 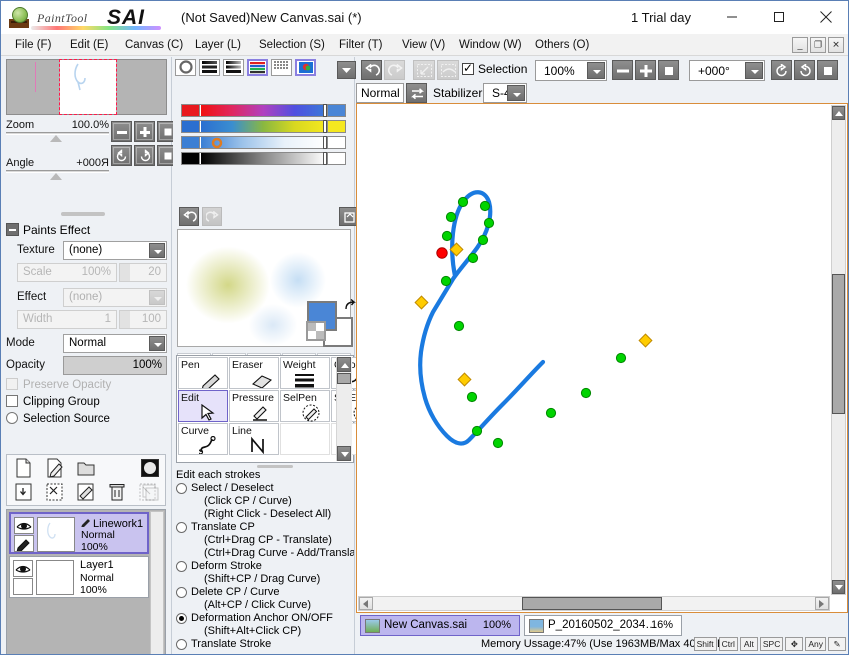 What do you see at coordinates (380, 93) in the screenshot?
I see `blend-mode-display: Normal` at bounding box center [380, 93].